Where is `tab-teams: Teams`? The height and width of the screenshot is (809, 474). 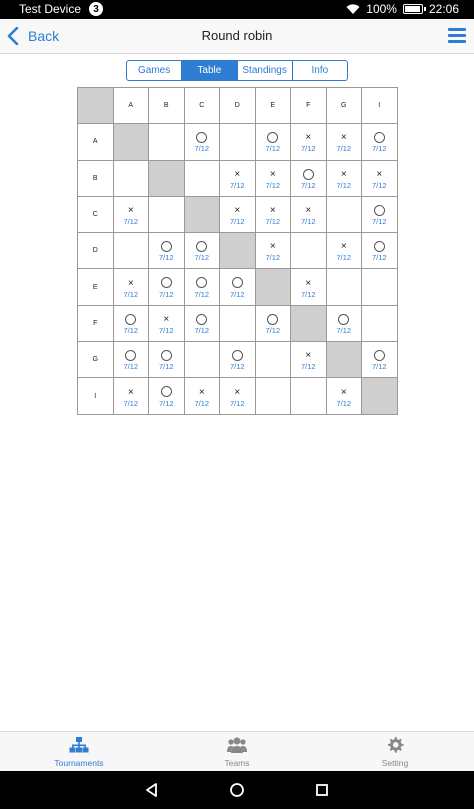
tab-teams: Teams is located at coordinates (237, 751).